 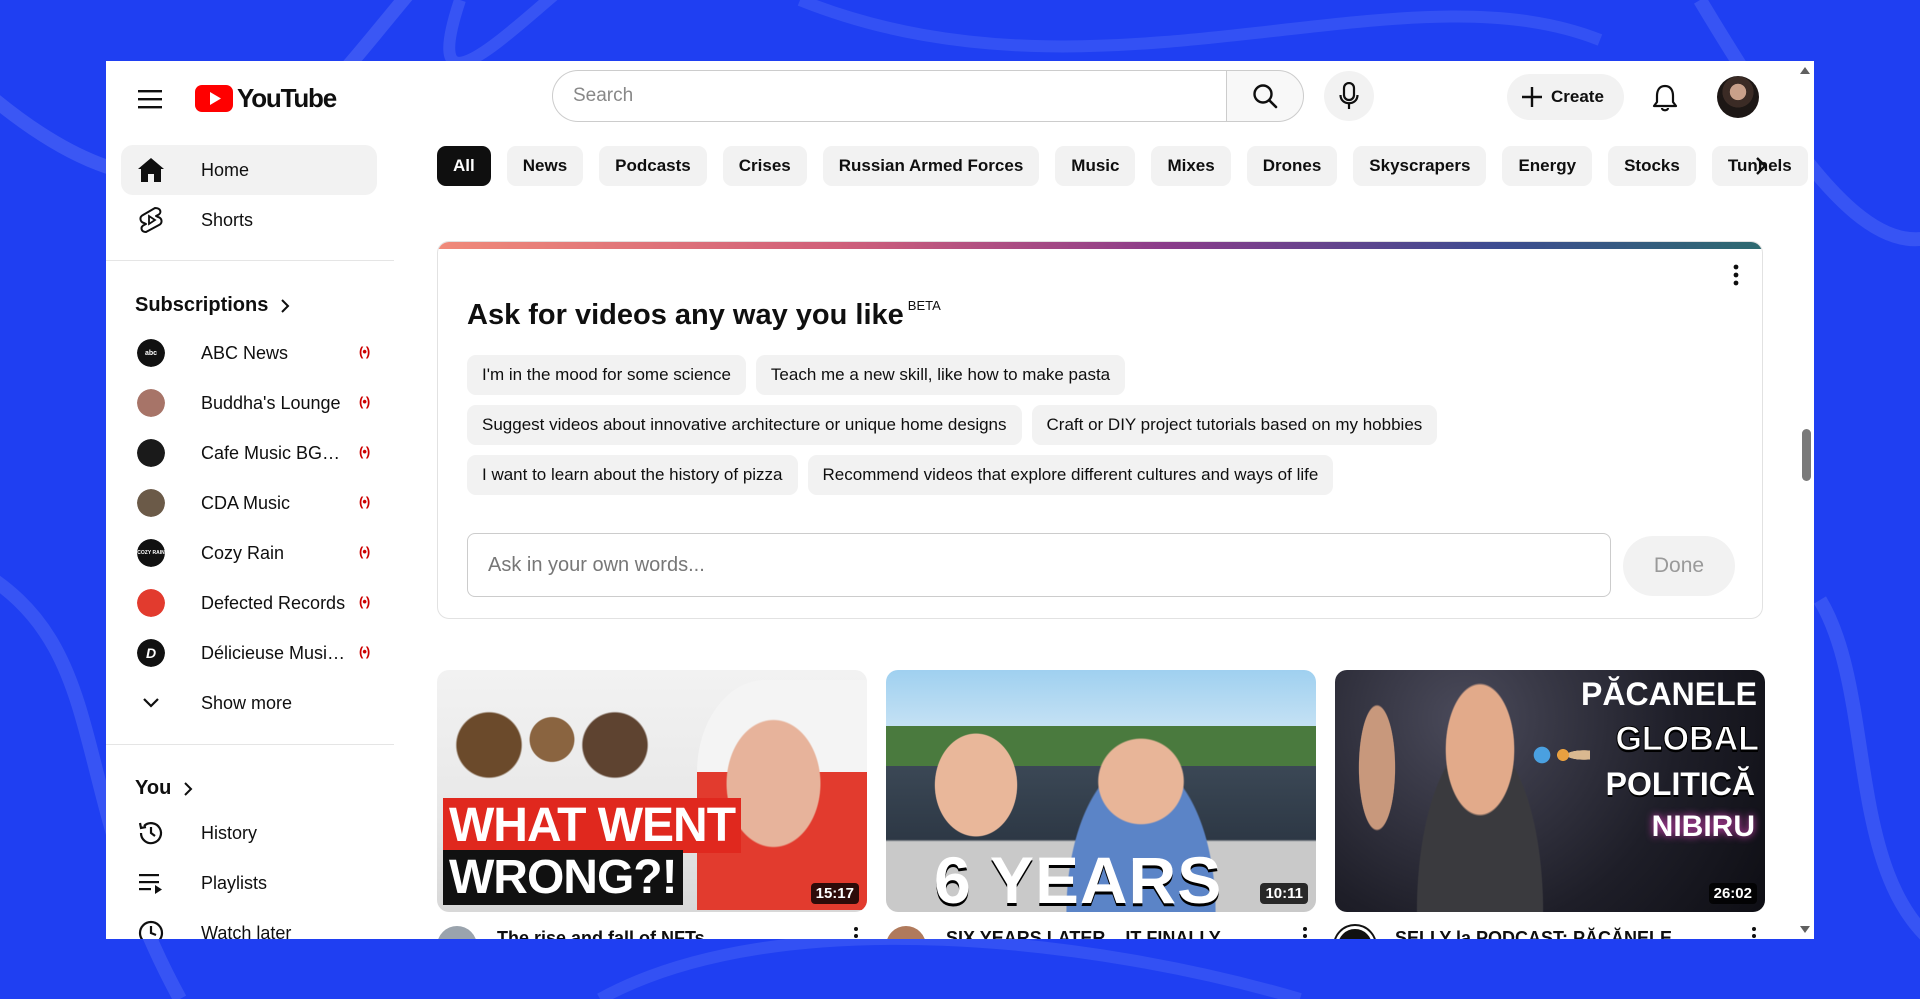 What do you see at coordinates (1652, 166) in the screenshot?
I see `chip-stocks: Stocks` at bounding box center [1652, 166].